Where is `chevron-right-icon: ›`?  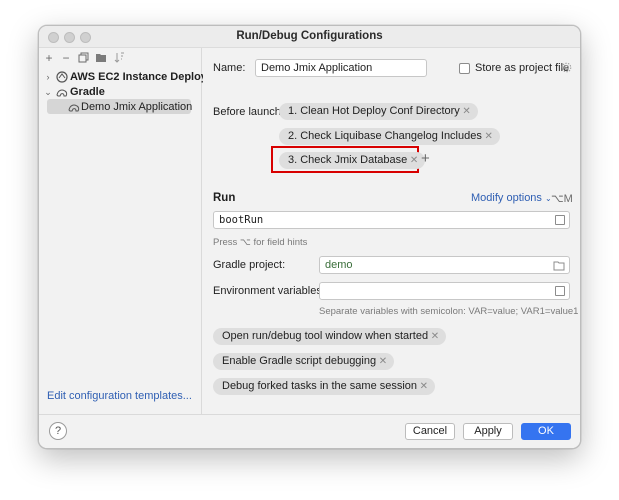
chevron-right-icon: › is located at coordinates (48, 77).